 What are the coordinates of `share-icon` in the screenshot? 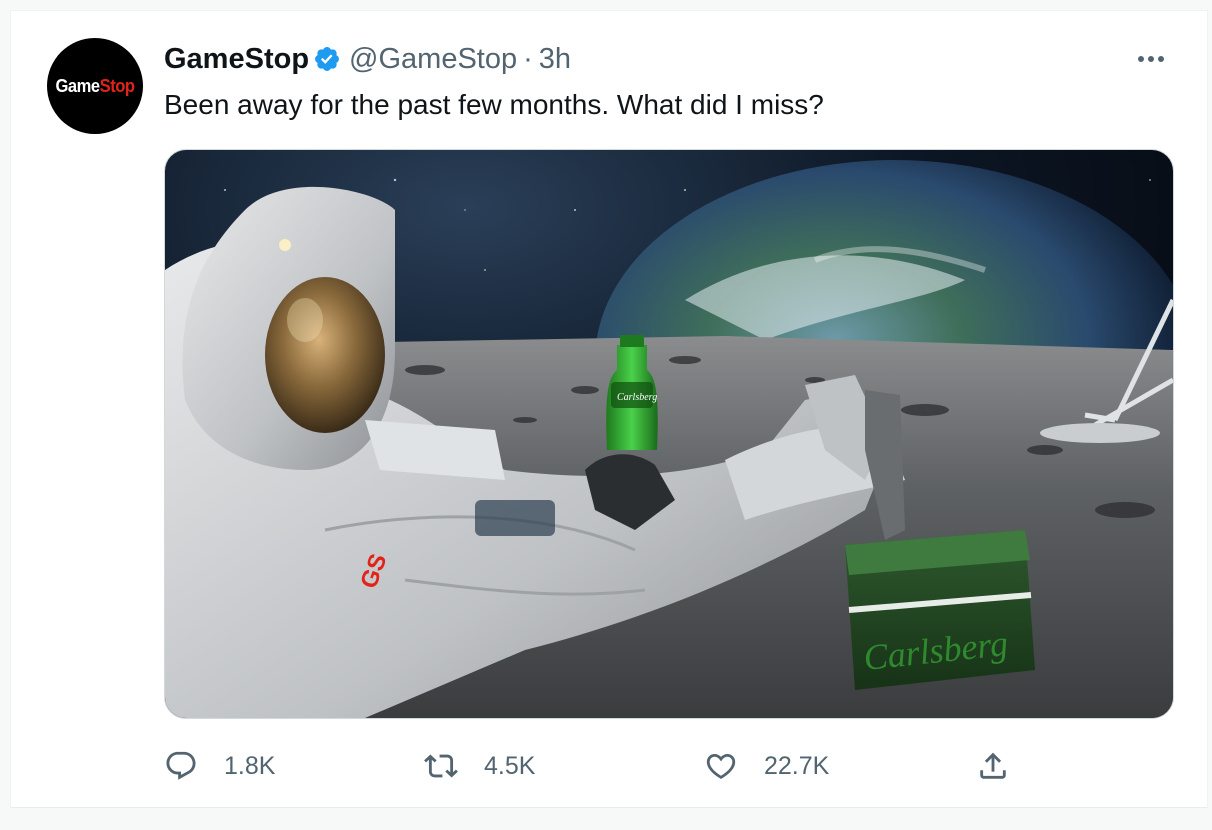 It's located at (993, 765).